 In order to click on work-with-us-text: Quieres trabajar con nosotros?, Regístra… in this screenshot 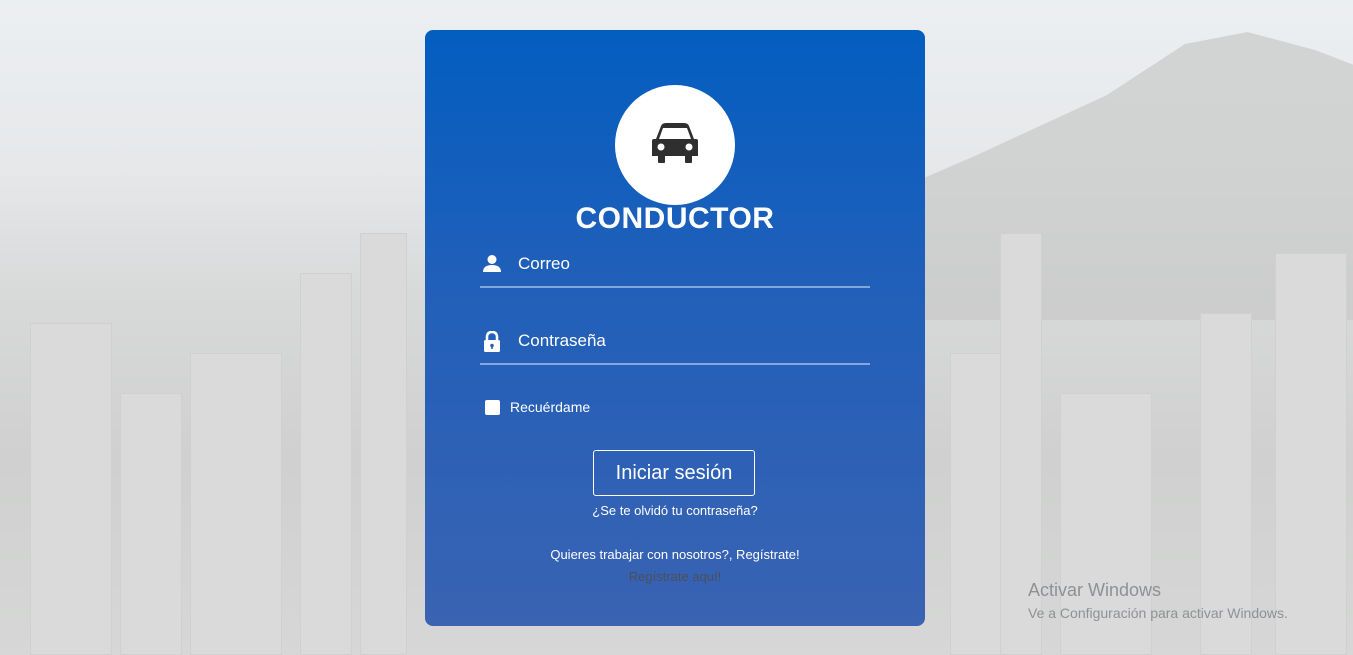, I will do `click(675, 554)`.